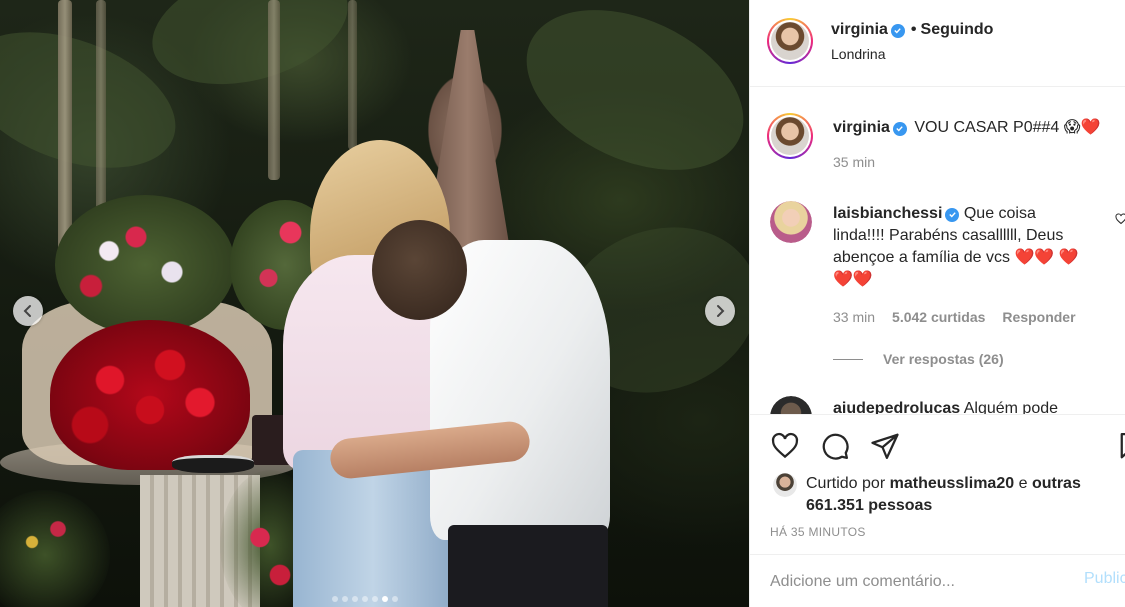 The width and height of the screenshot is (1125, 607). What do you see at coordinates (859, 29) in the screenshot?
I see `author-username: virginia` at bounding box center [859, 29].